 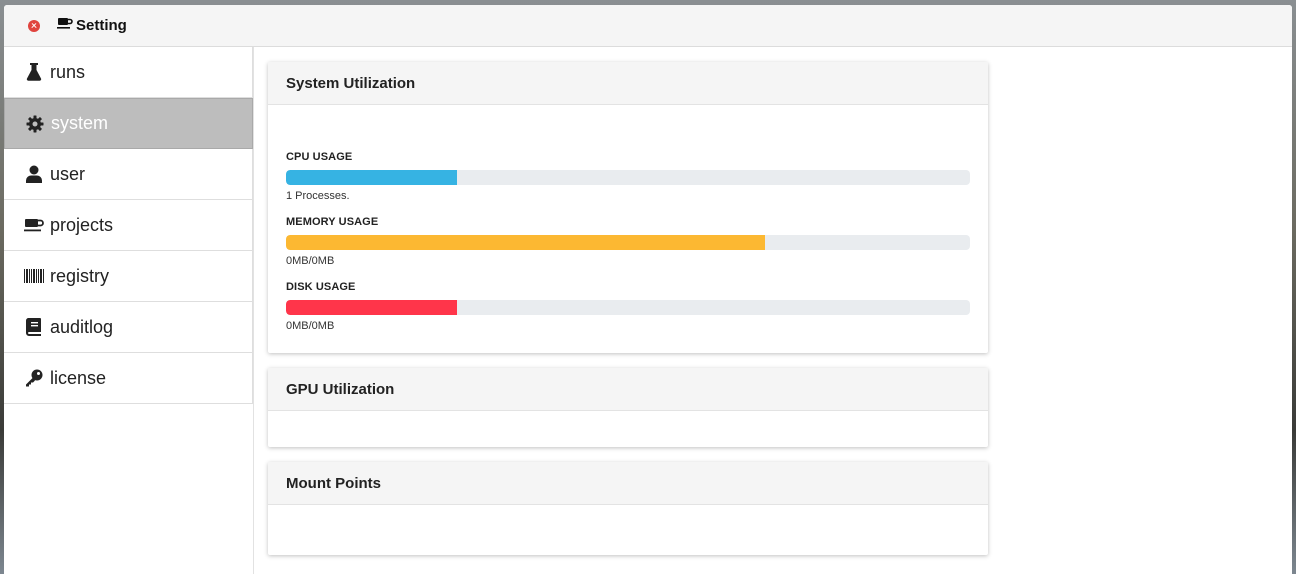 I want to click on card-title: System Utilization, so click(x=351, y=83).